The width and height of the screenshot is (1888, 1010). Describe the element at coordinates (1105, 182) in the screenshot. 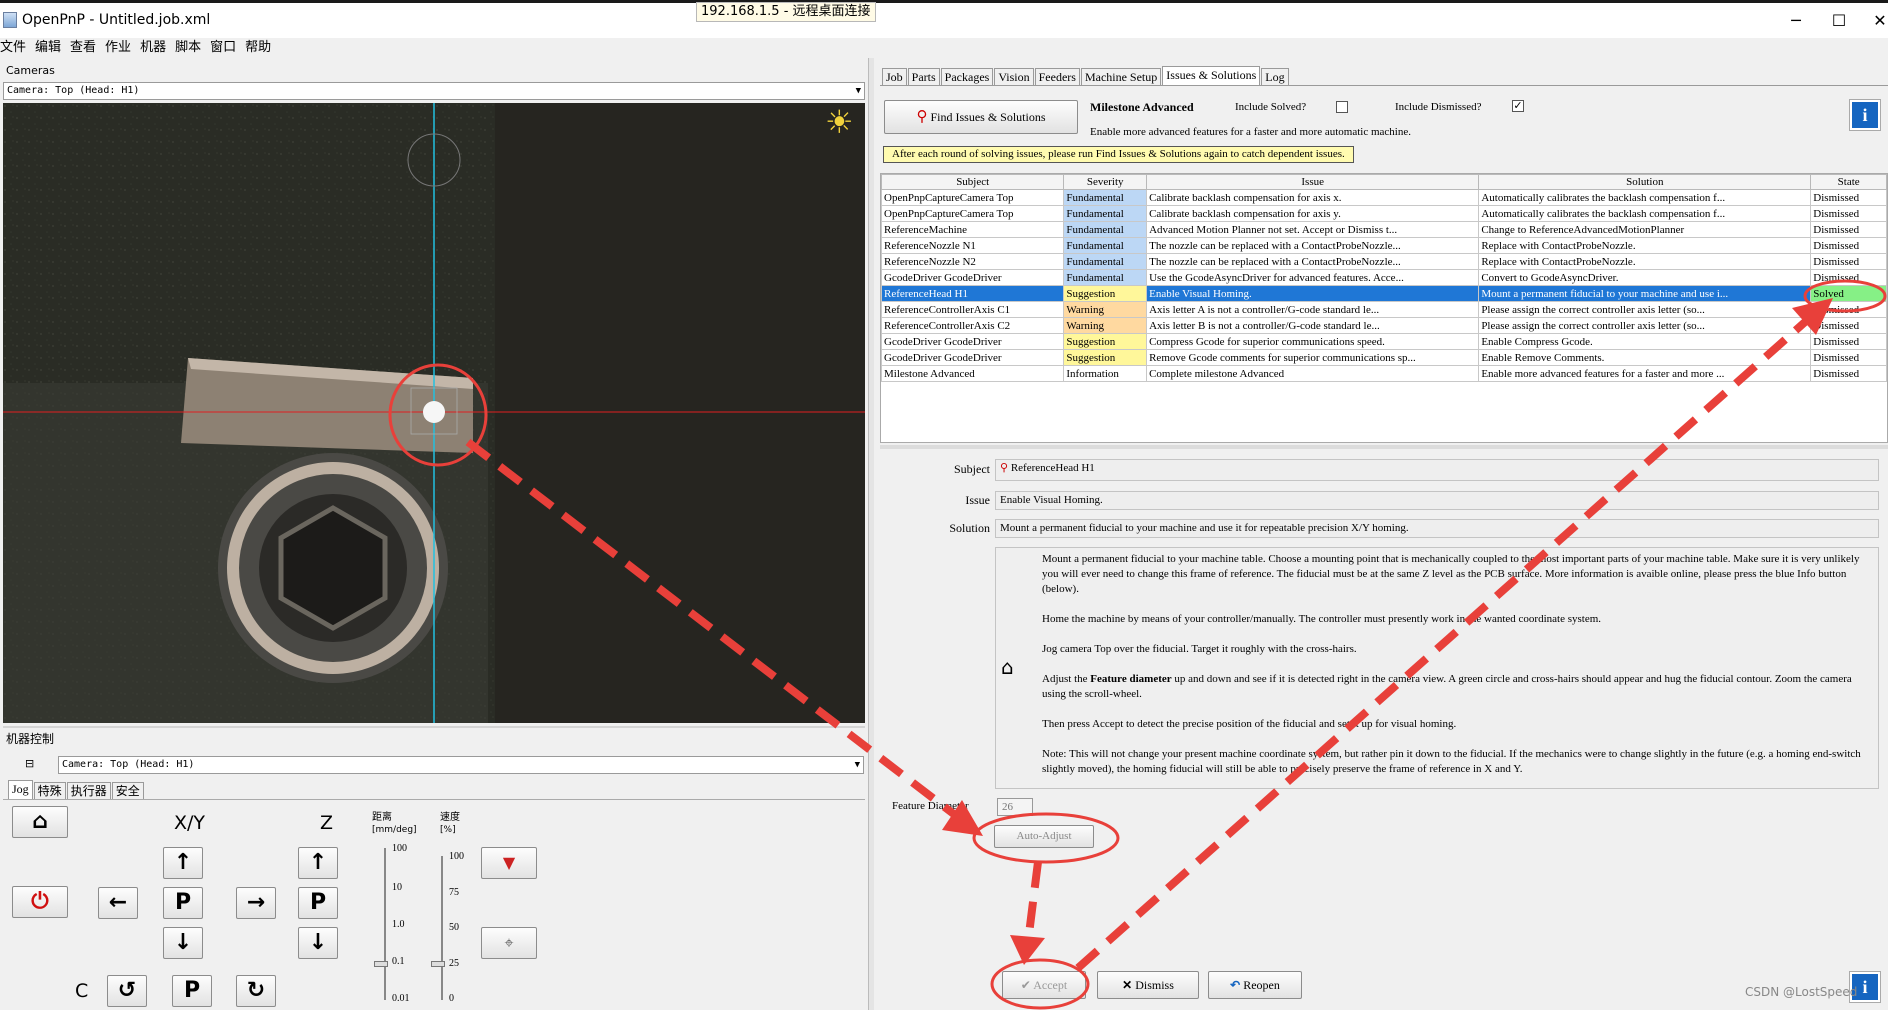

I see `column-header: Severity` at that location.